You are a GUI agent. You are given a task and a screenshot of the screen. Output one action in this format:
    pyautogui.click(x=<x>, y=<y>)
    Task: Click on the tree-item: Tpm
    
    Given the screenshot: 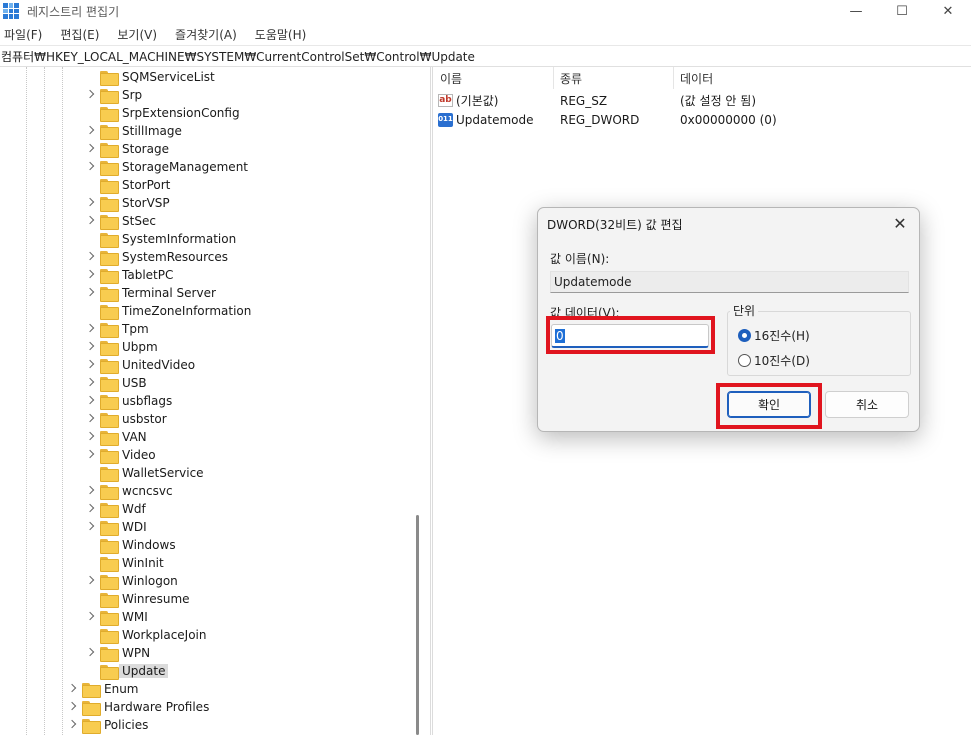 What is the action you would take?
    pyautogui.click(x=117, y=329)
    